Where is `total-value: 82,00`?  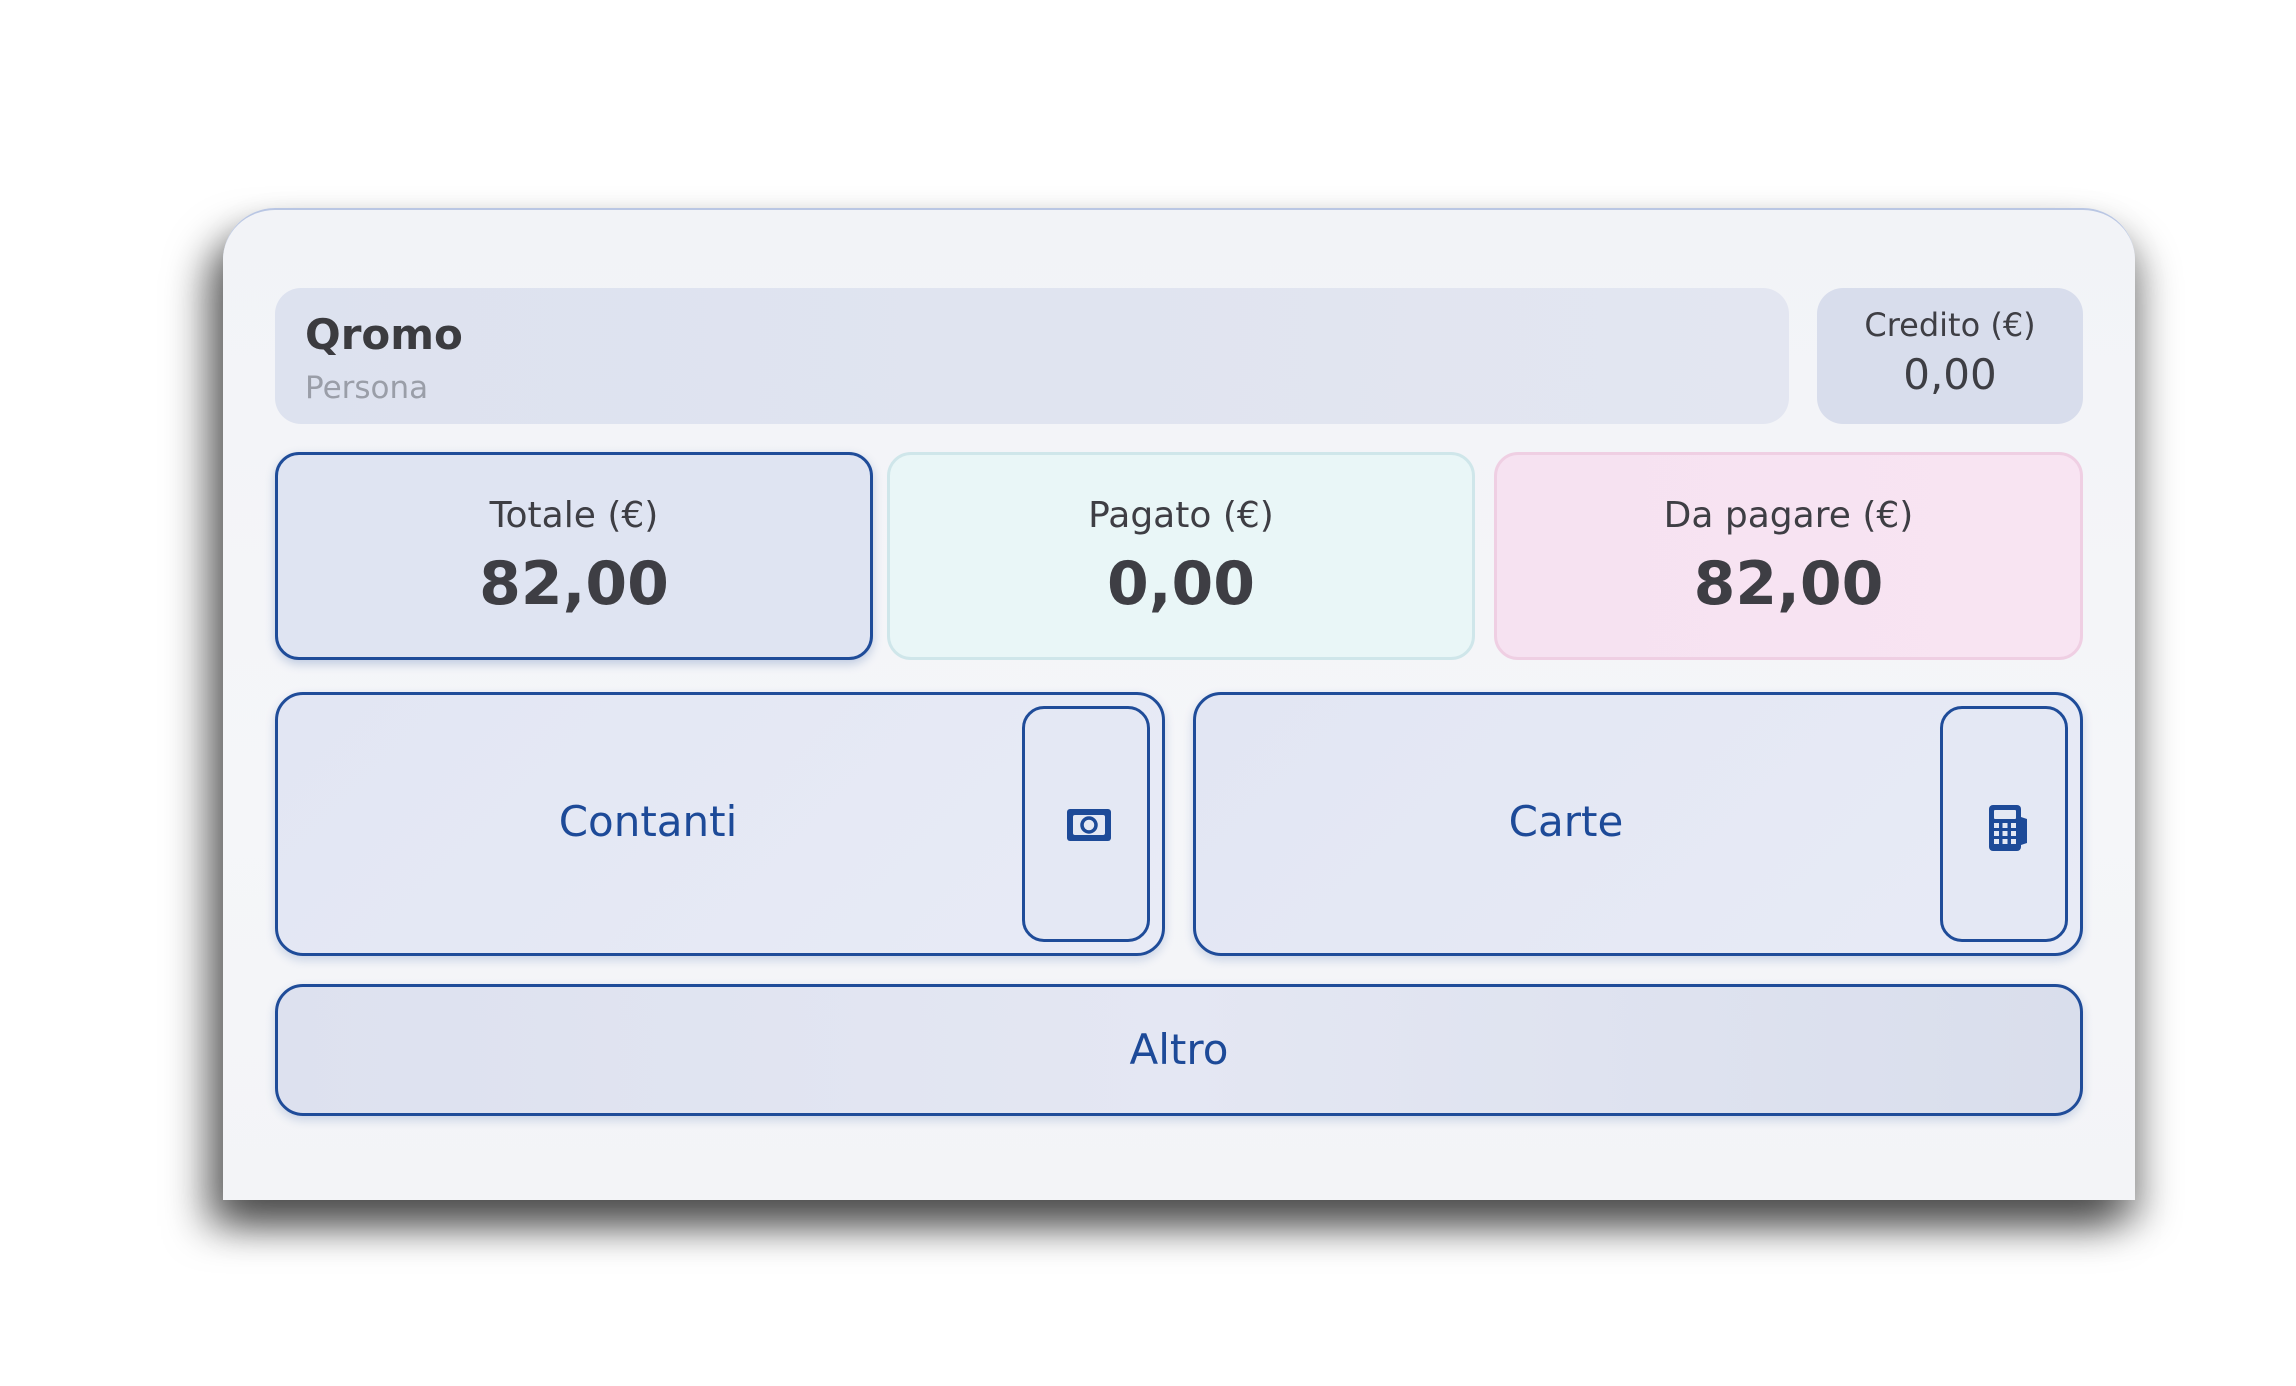 total-value: 82,00 is located at coordinates (574, 584).